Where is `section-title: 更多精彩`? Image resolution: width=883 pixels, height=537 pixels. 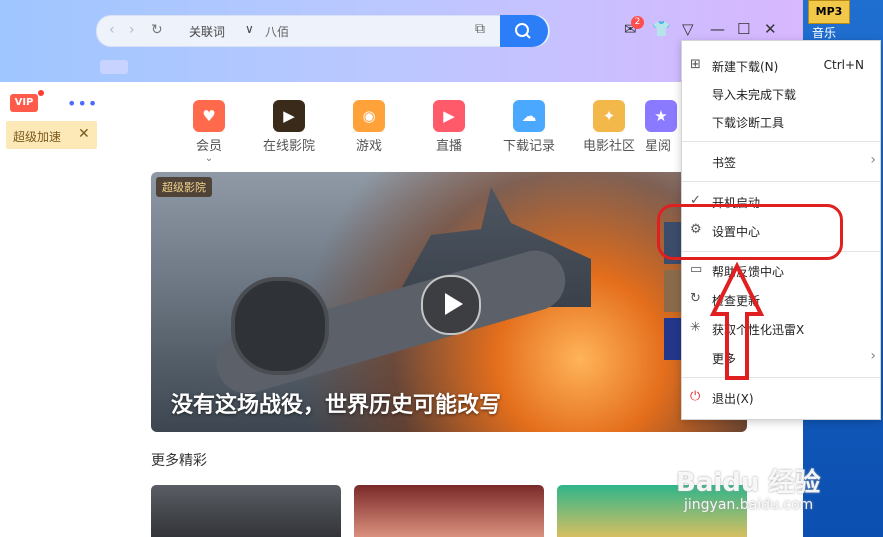 section-title: 更多精彩 is located at coordinates (179, 461).